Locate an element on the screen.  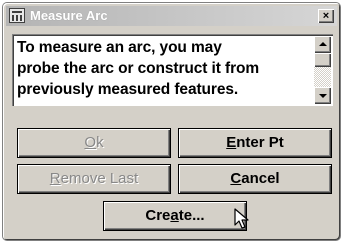
close-button: × is located at coordinates (326, 16).